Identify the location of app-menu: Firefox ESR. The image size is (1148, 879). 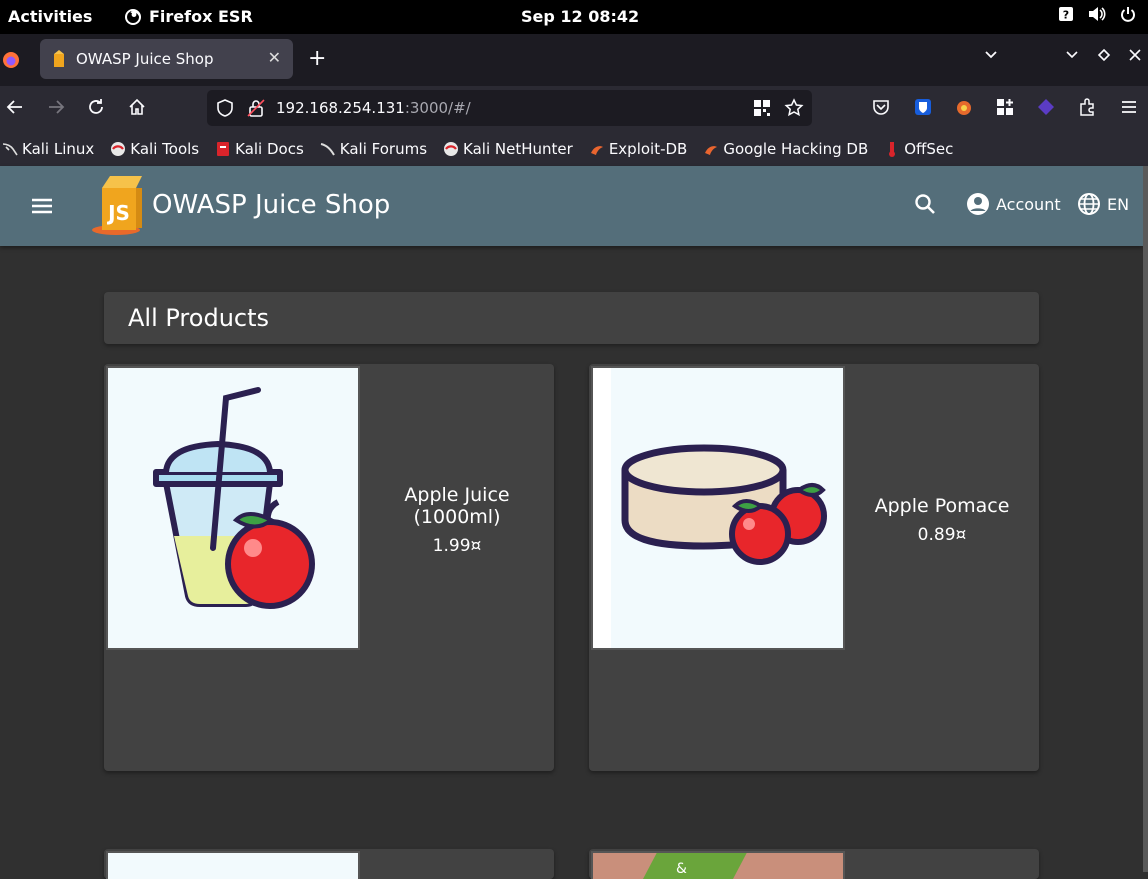
(188, 16).